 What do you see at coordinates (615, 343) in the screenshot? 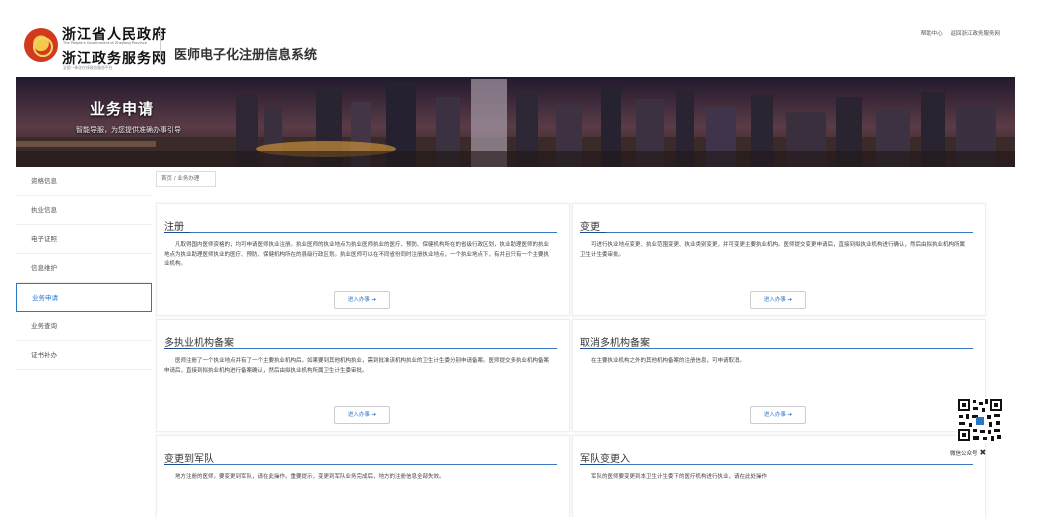
I see `card-title: 取消多机构备案` at bounding box center [615, 343].